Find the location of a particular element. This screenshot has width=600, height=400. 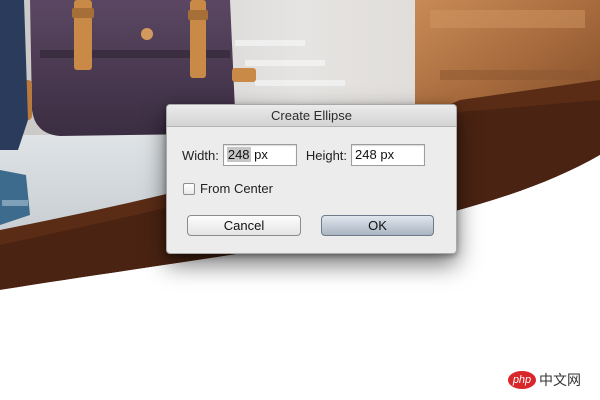

size-fields-row: Width: 248 px Height: 248 px is located at coordinates (304, 155).